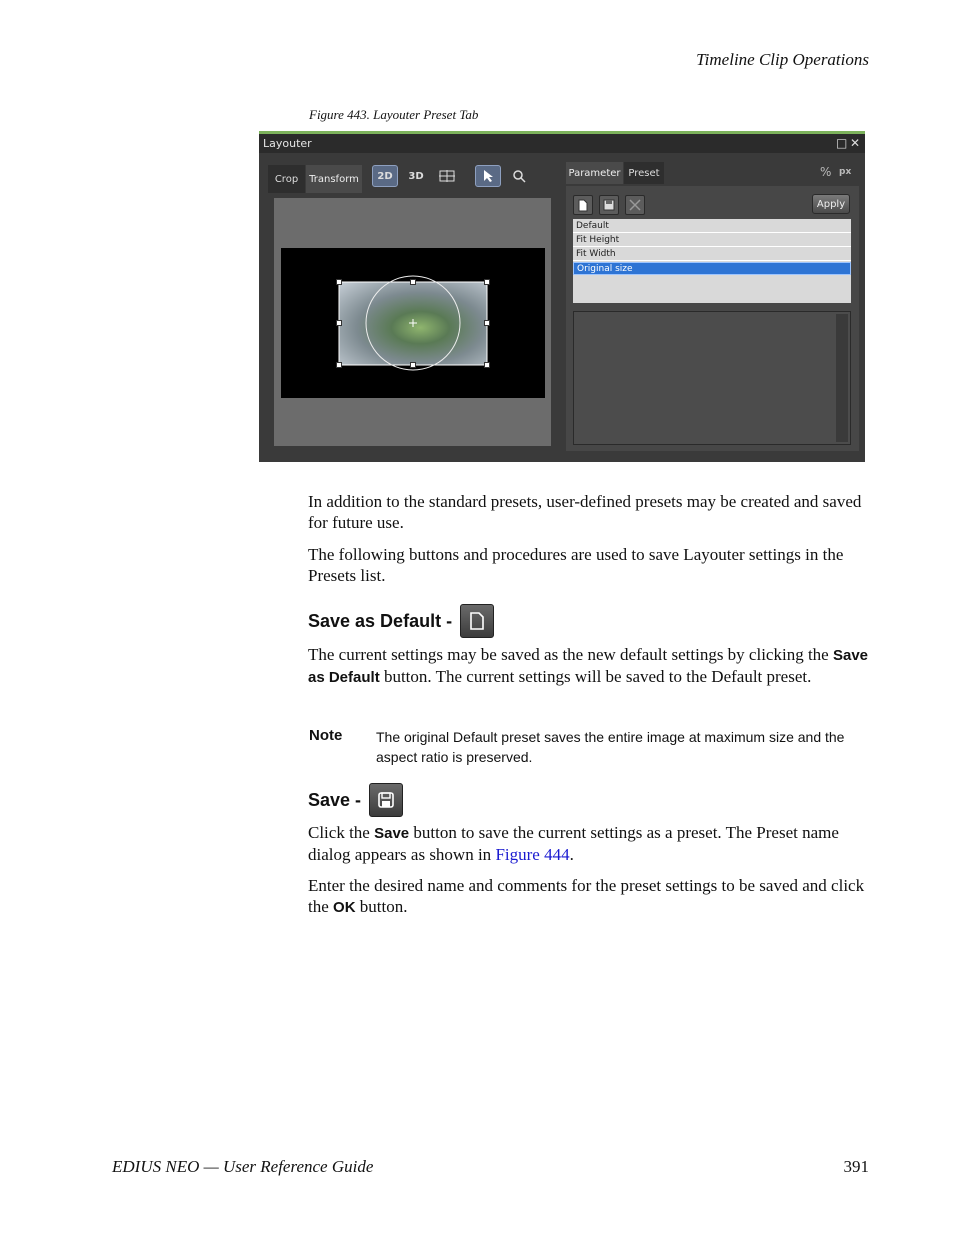 The image size is (954, 1235). I want to click on heading-save-as-default: Save as Default -, so click(401, 621).